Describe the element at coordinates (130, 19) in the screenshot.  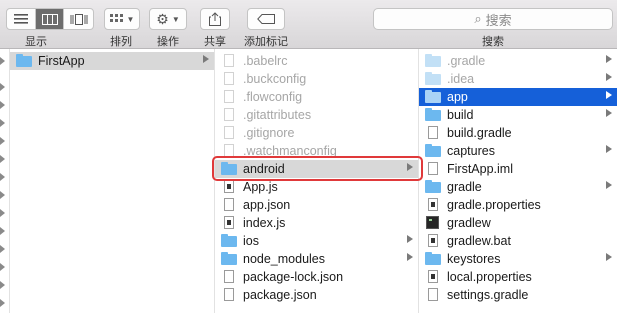
I see `chevron-down-icon: ▼` at that location.